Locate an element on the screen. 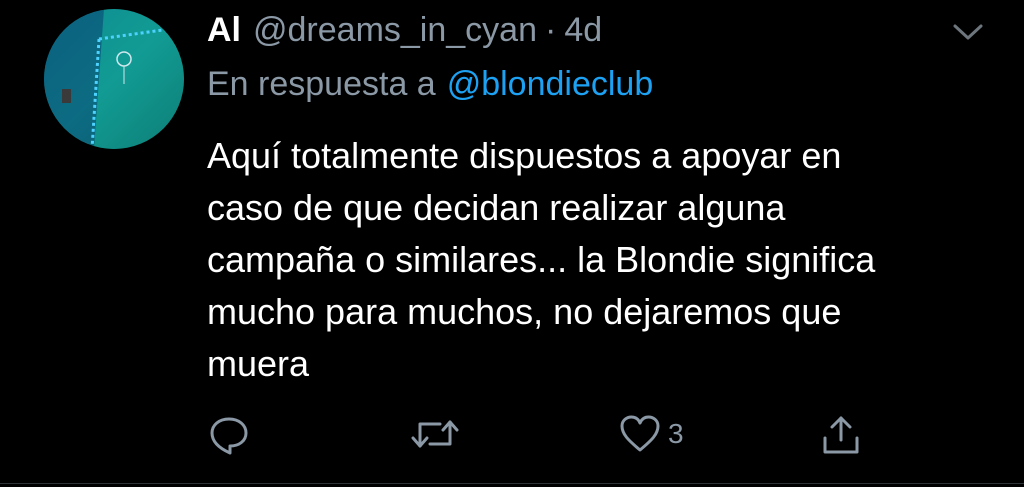 This screenshot has width=1024, height=487. tweet-header: Al @dreams_in_cyan · 4d is located at coordinates (404, 30).